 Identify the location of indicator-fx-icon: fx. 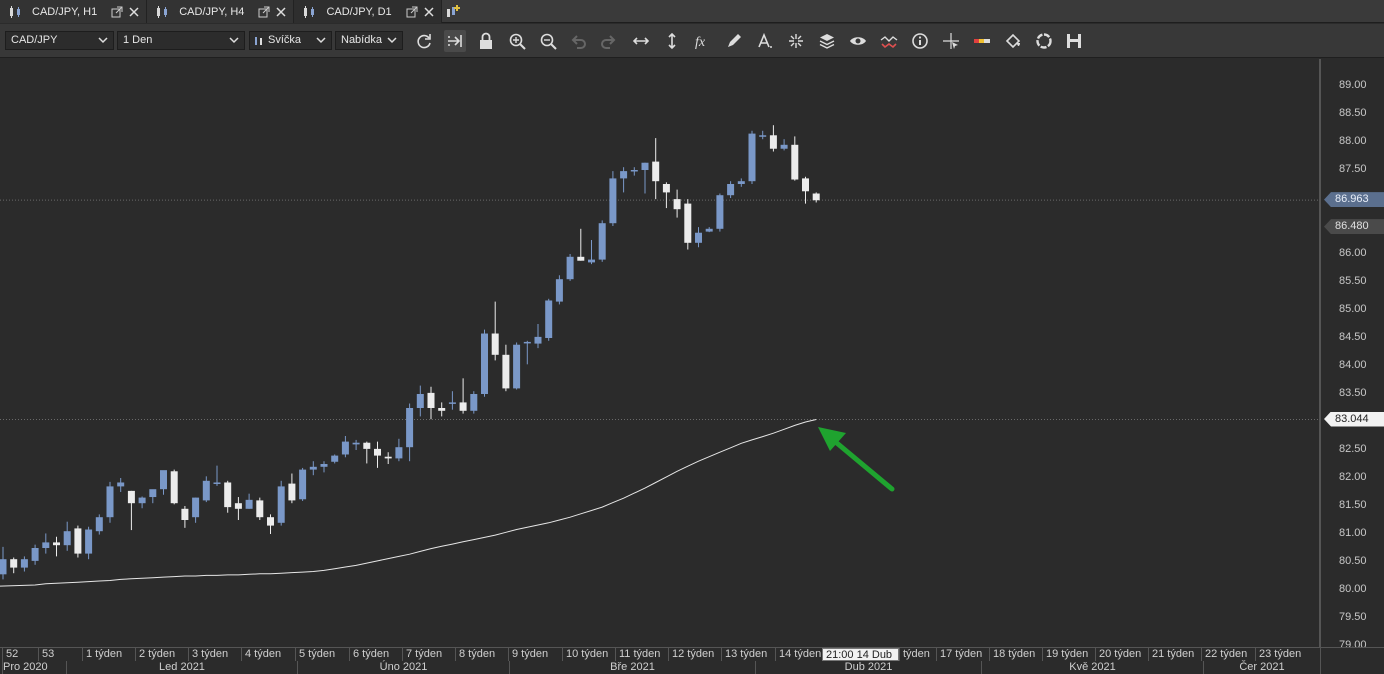
(700, 42).